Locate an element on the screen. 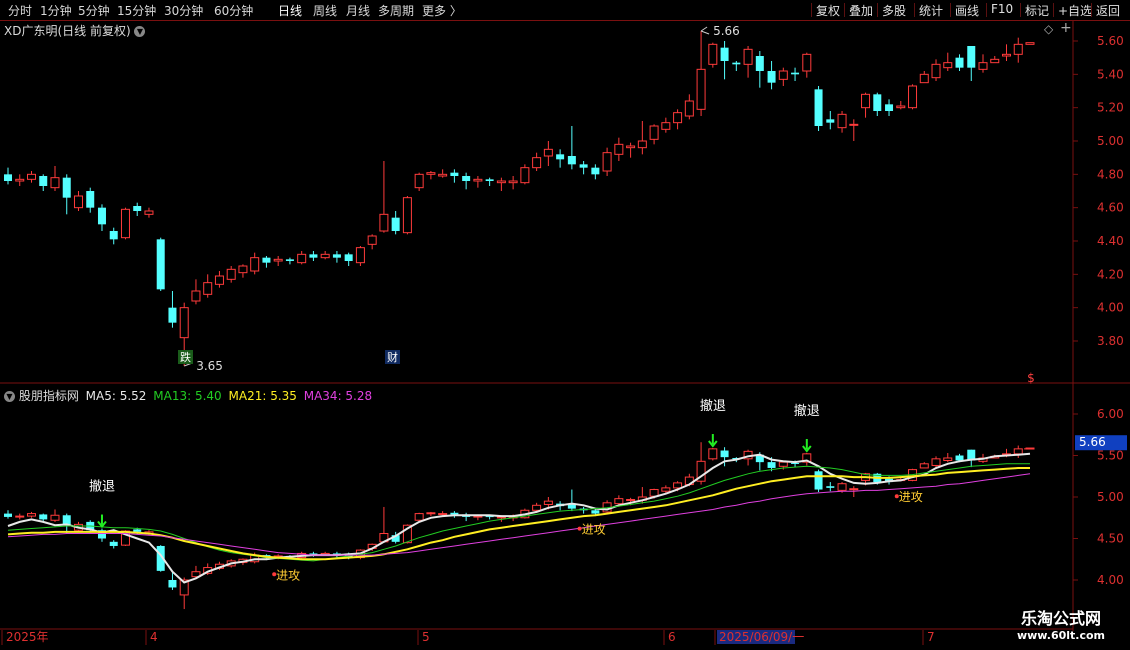  period-tab-9: 多周期 is located at coordinates (396, 10).